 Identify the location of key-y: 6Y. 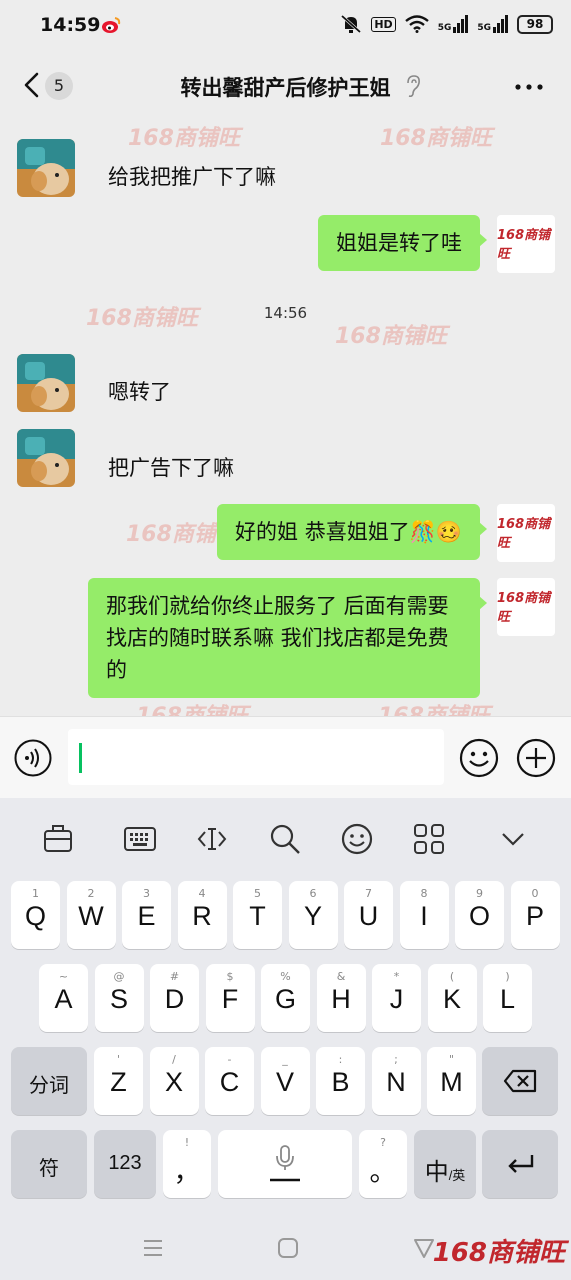
(313, 915).